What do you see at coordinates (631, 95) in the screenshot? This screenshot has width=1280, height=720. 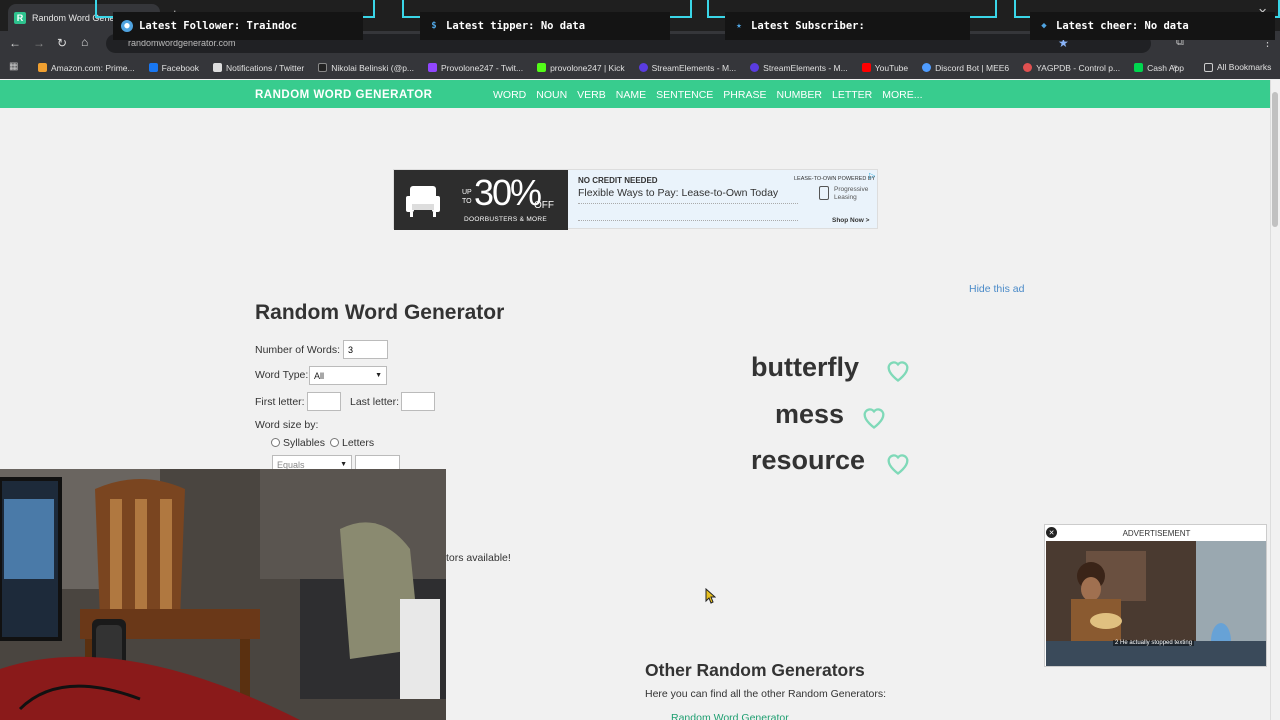 I see `nav-name: NAME` at bounding box center [631, 95].